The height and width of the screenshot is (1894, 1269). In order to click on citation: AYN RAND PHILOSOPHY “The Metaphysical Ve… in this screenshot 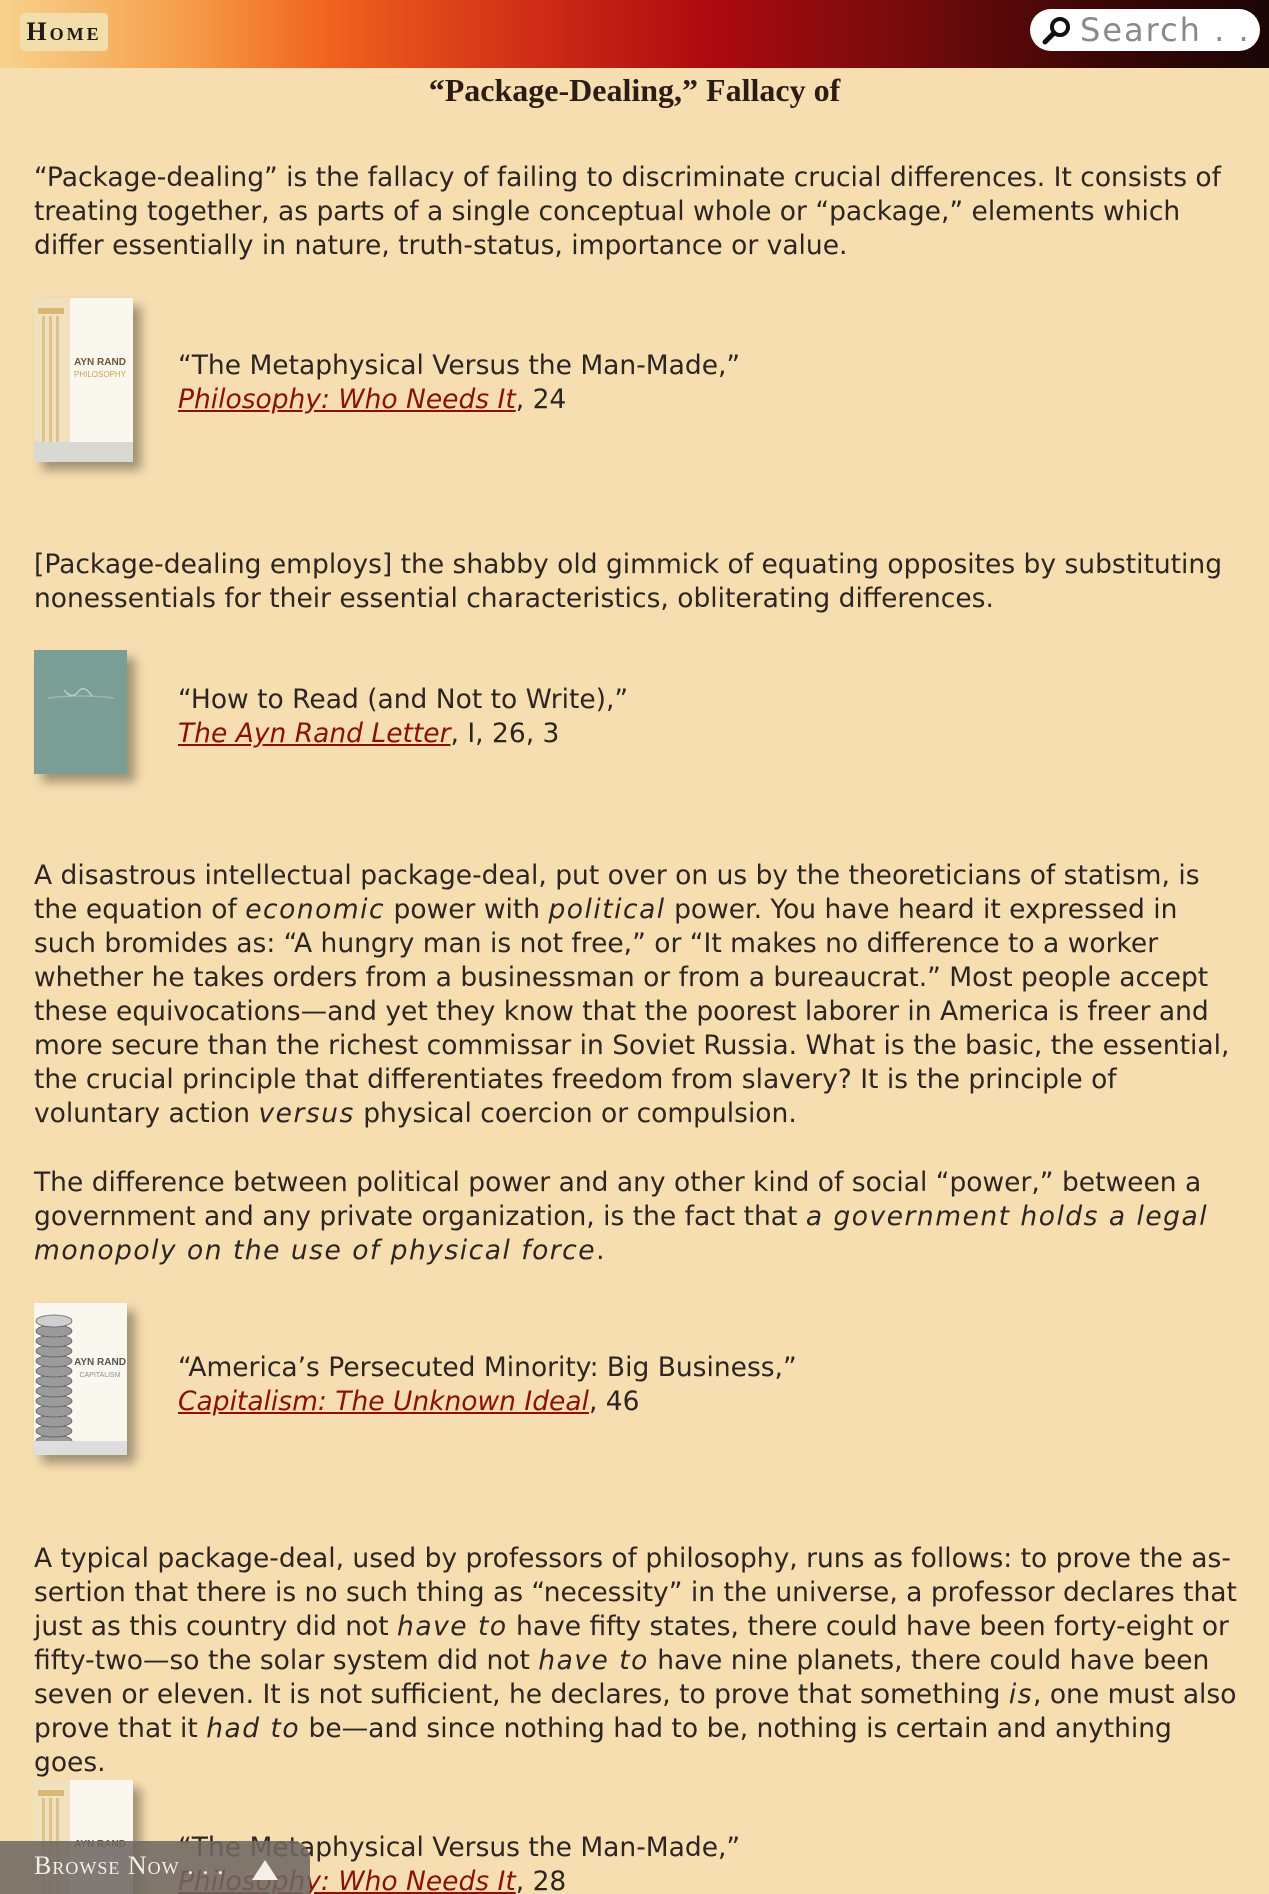, I will do `click(634, 380)`.